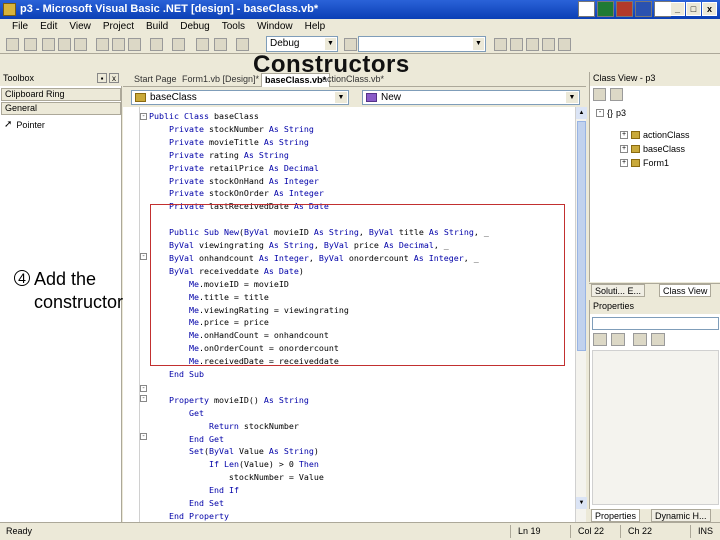  What do you see at coordinates (61, 79) in the screenshot?
I see `toolbox-header: Toolbox ▪ x` at bounding box center [61, 79].